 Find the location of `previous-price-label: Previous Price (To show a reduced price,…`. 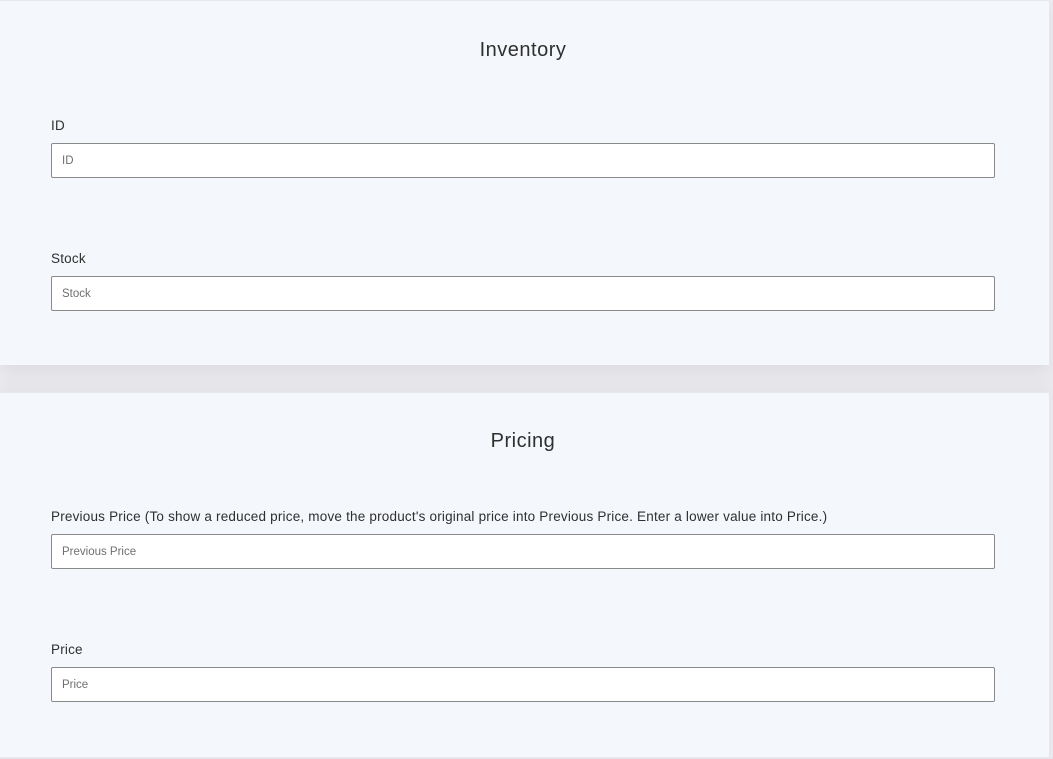

previous-price-label: Previous Price (To show a reduced price,… is located at coordinates (439, 516).